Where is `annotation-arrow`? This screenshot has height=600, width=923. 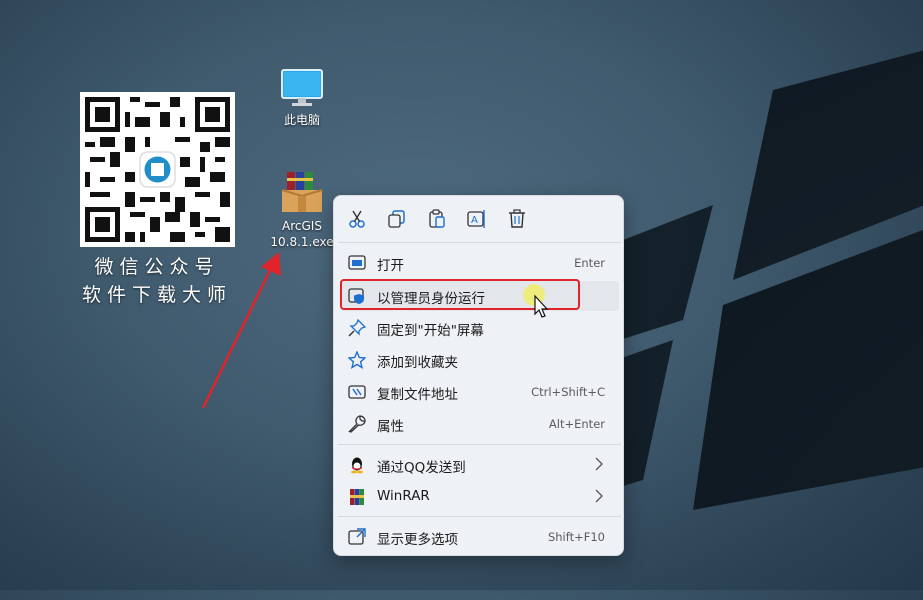
annotation-arrow is located at coordinates (241, 330).